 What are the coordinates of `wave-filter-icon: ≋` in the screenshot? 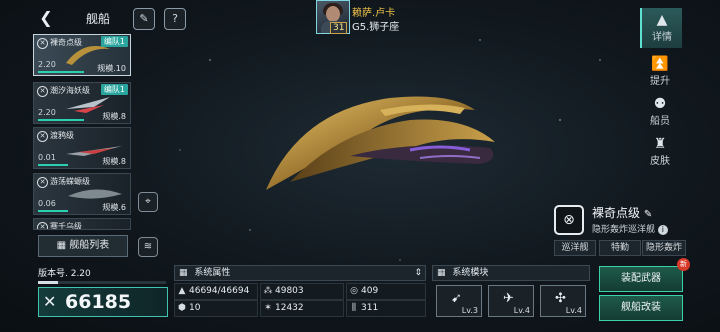 It's located at (148, 247).